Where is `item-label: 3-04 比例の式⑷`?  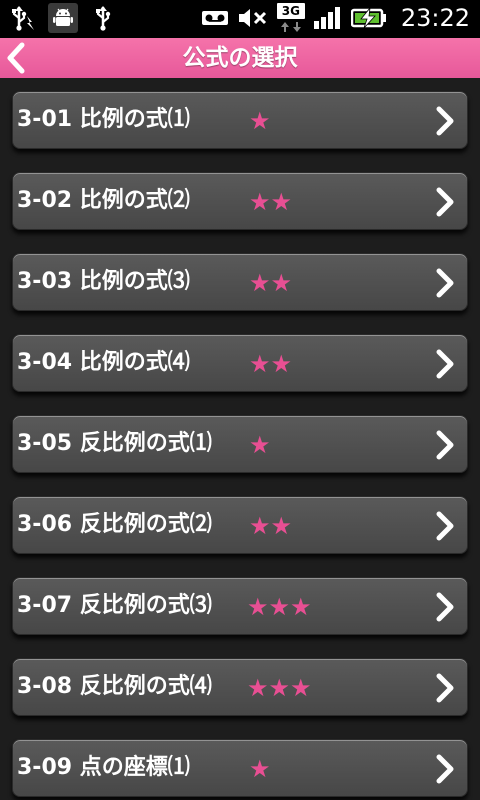 item-label: 3-04 比例の式⑷ is located at coordinates (103, 362).